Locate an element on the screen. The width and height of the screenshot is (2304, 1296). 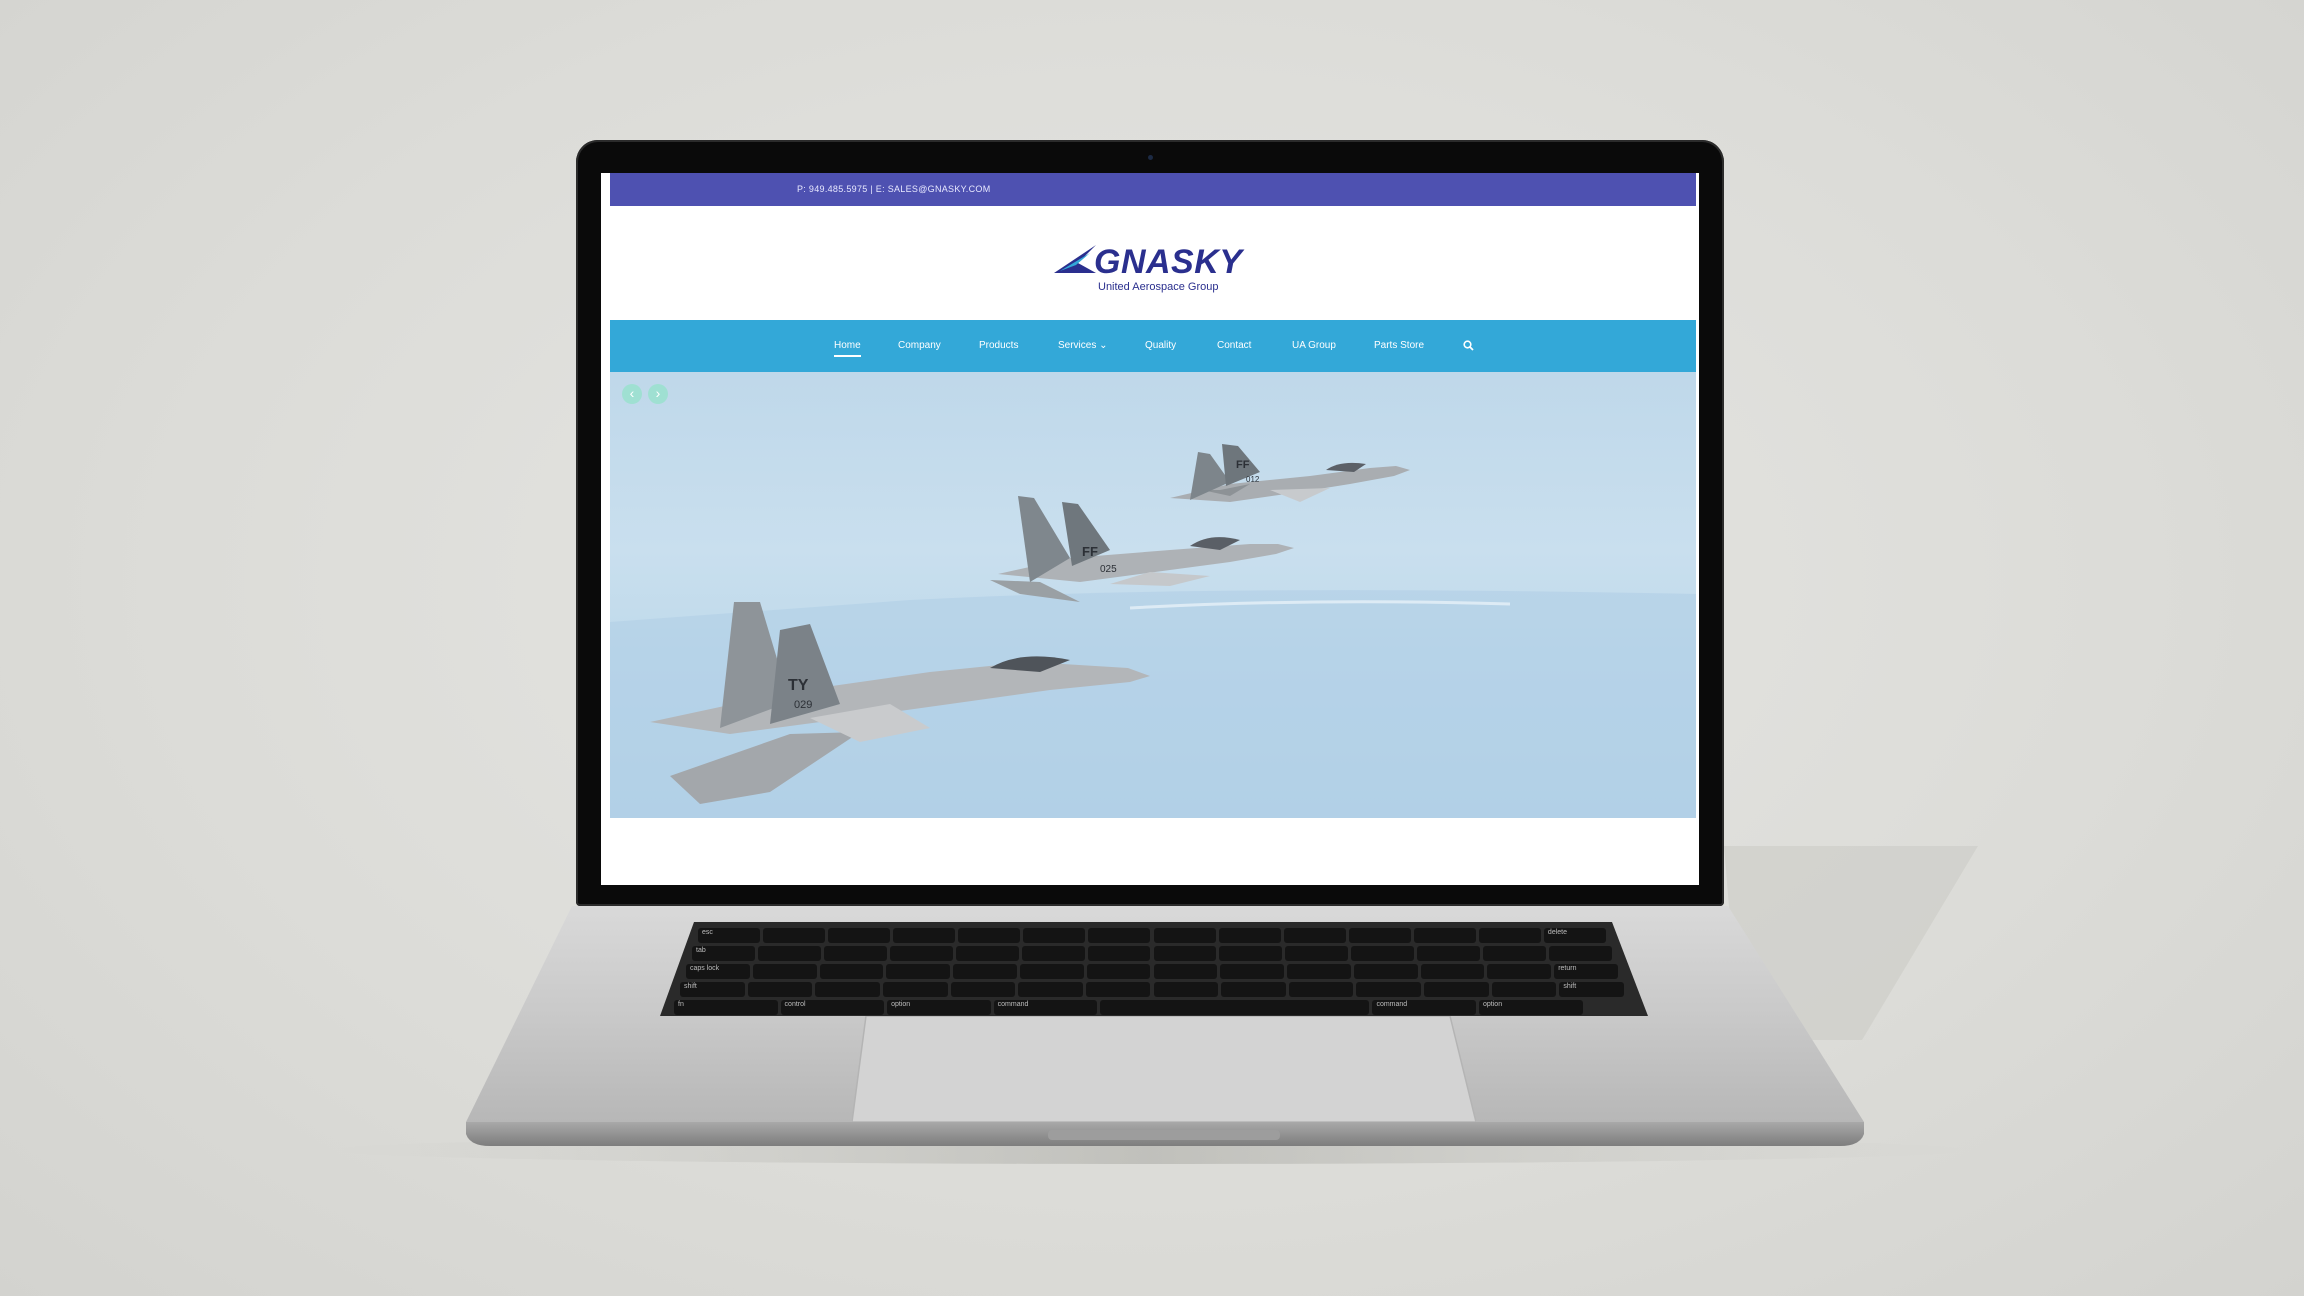
keyboard-key: control is located at coordinates (832, 1007).